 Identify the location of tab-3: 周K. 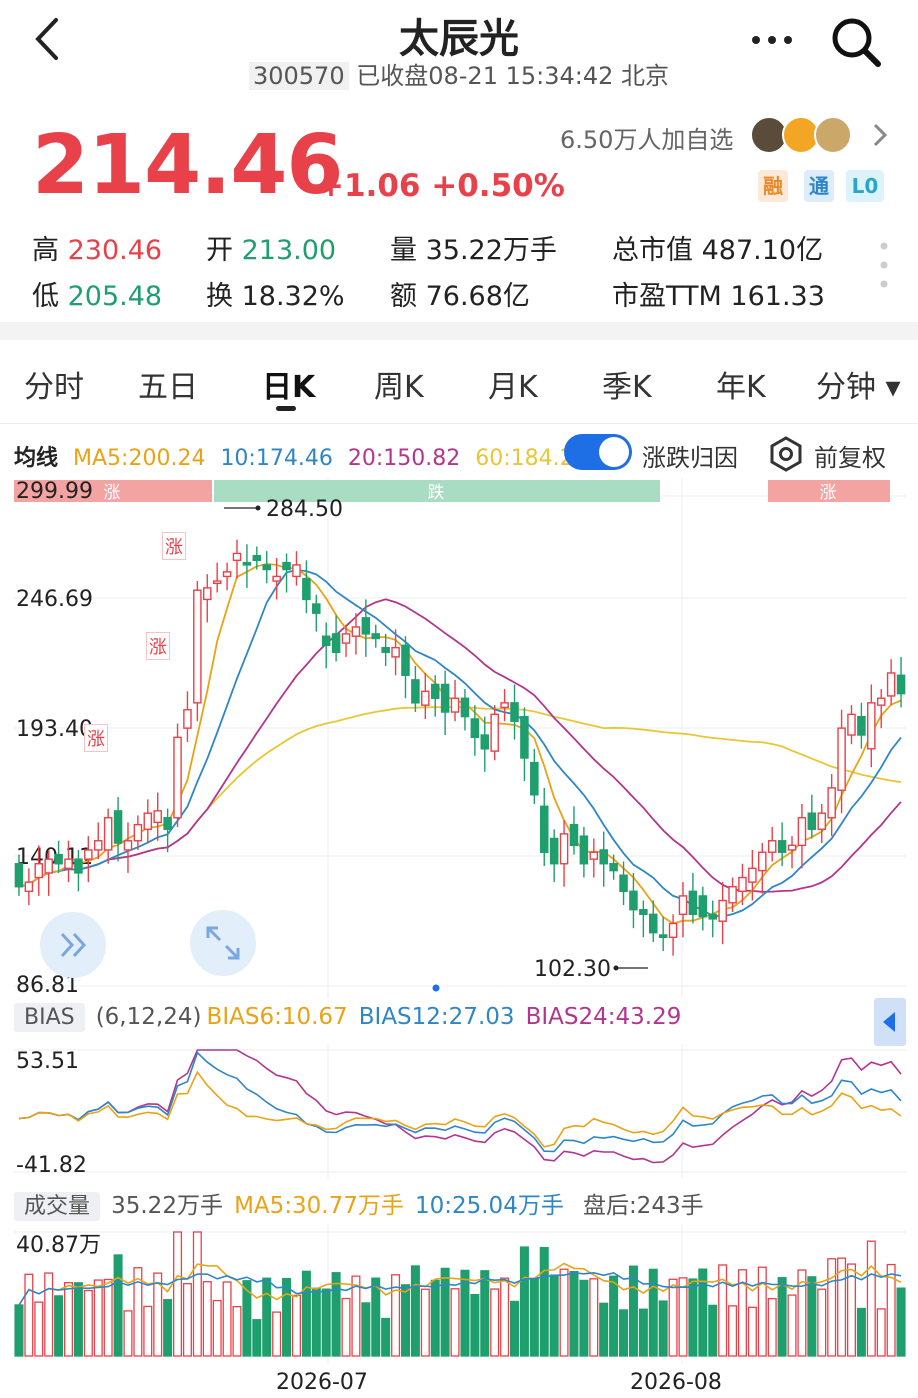
(399, 384).